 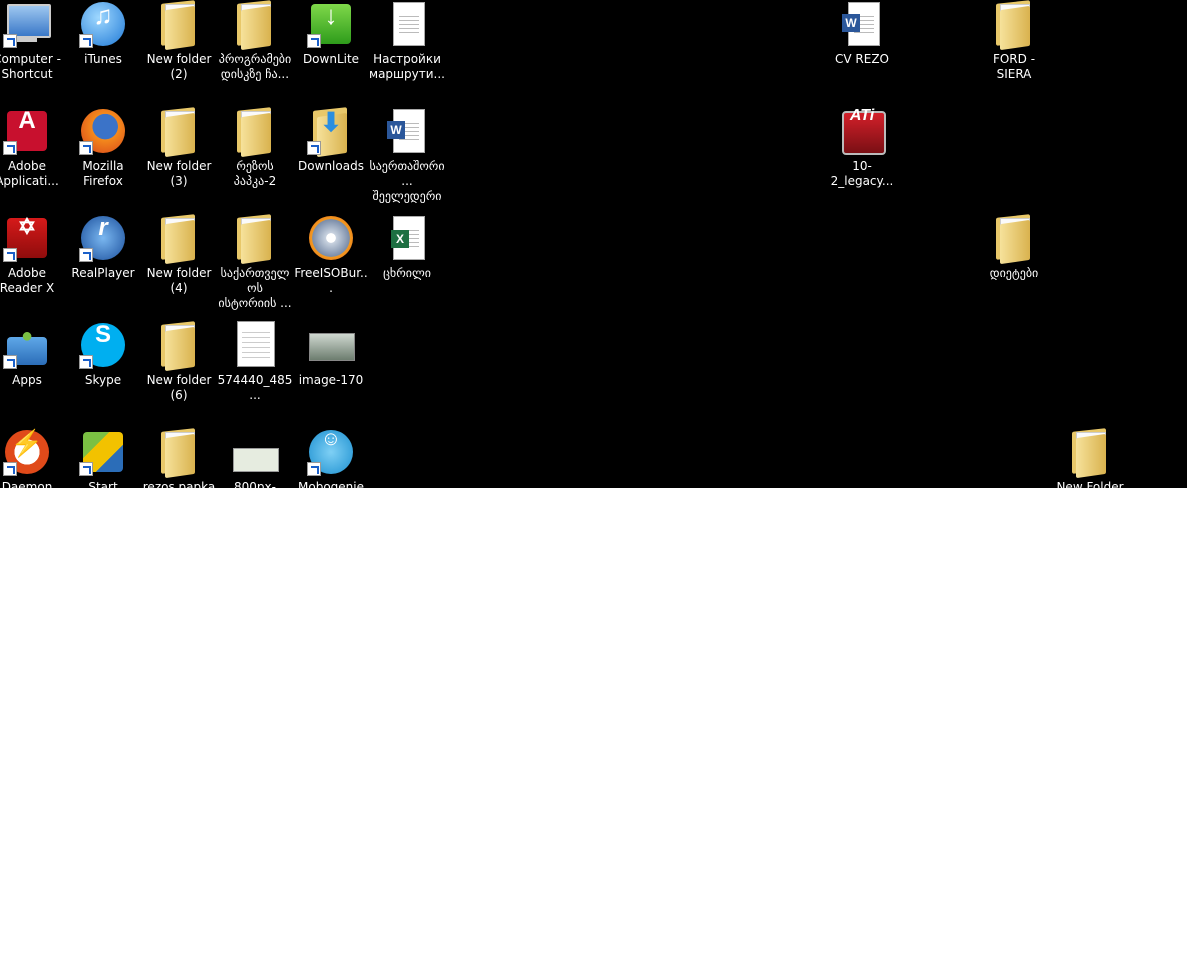 I want to click on map-image-icon, so click(x=255, y=452).